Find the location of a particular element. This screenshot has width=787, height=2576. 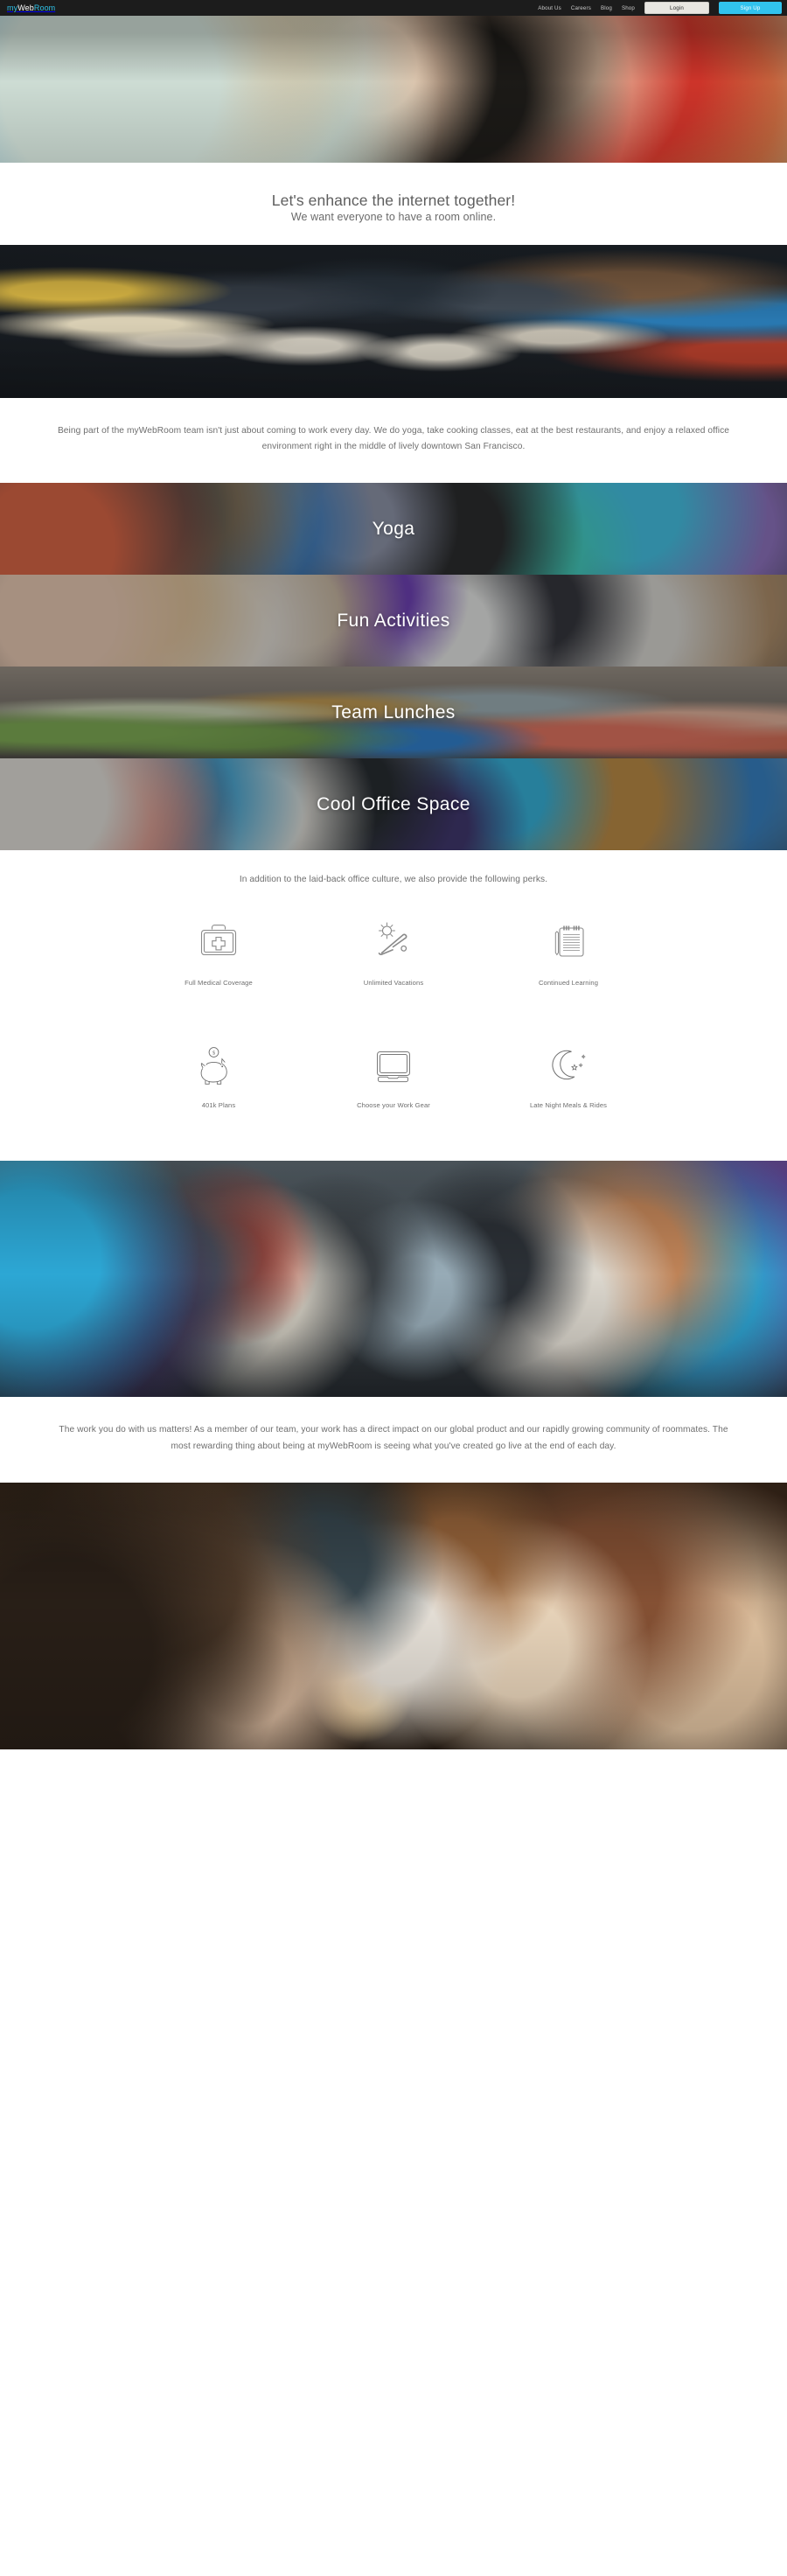

login-button: Login is located at coordinates (676, 8).